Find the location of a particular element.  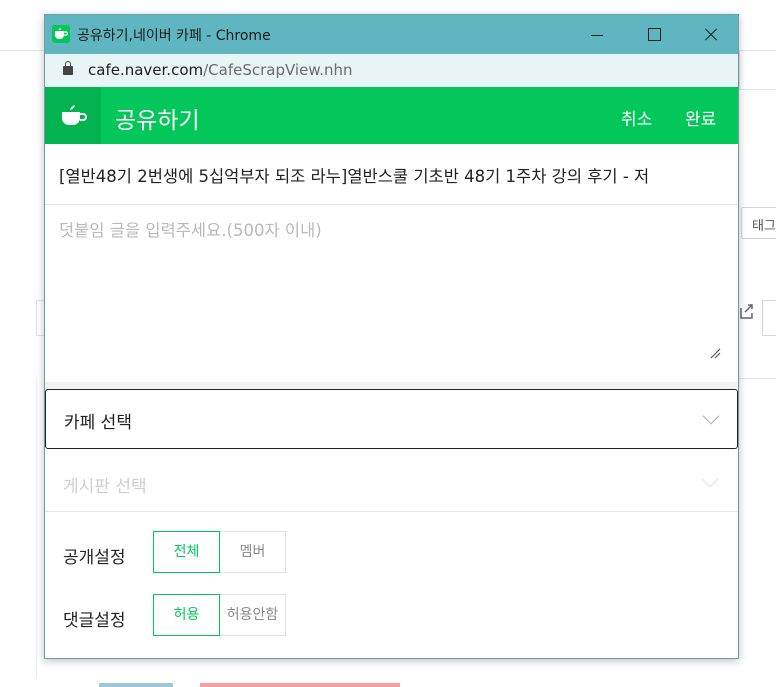

window-title: 공유하기,네이버 카페 - Chrome is located at coordinates (174, 36).